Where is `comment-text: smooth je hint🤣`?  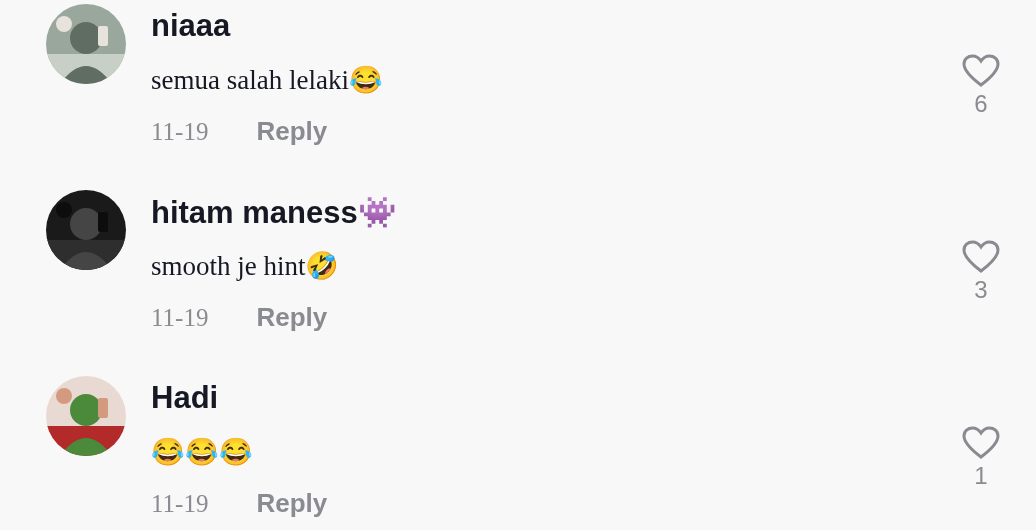
comment-text: smooth je hint🤣 is located at coordinates (245, 266).